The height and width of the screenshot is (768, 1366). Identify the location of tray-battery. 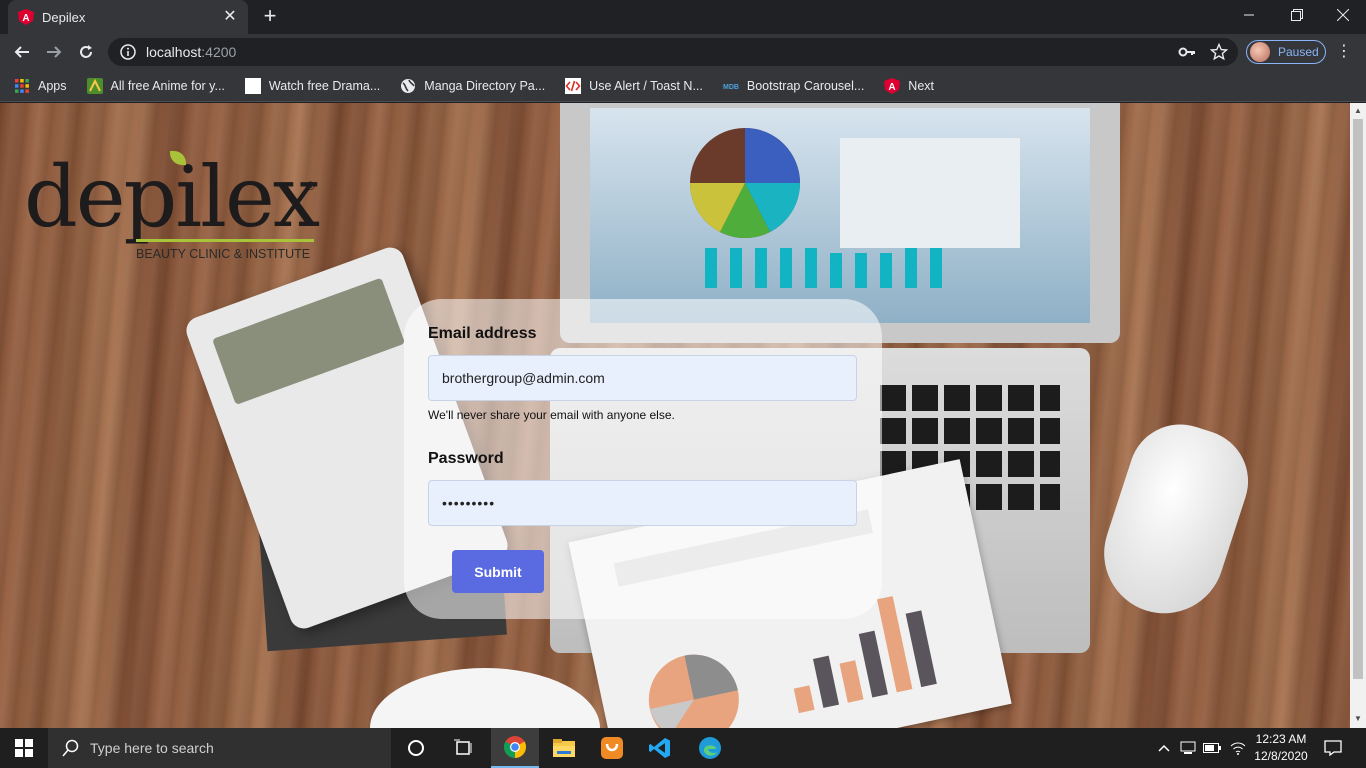
(1212, 748).